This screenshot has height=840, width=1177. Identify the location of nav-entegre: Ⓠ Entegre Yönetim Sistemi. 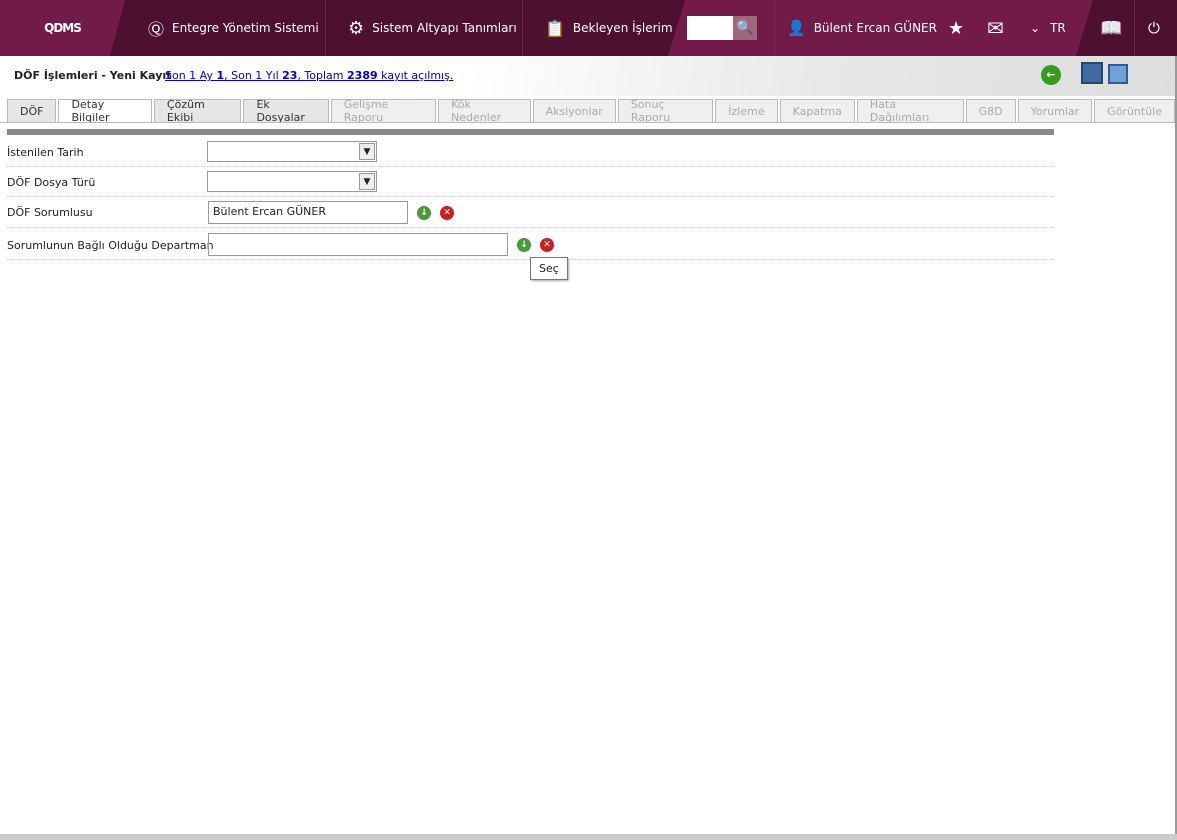
(233, 28).